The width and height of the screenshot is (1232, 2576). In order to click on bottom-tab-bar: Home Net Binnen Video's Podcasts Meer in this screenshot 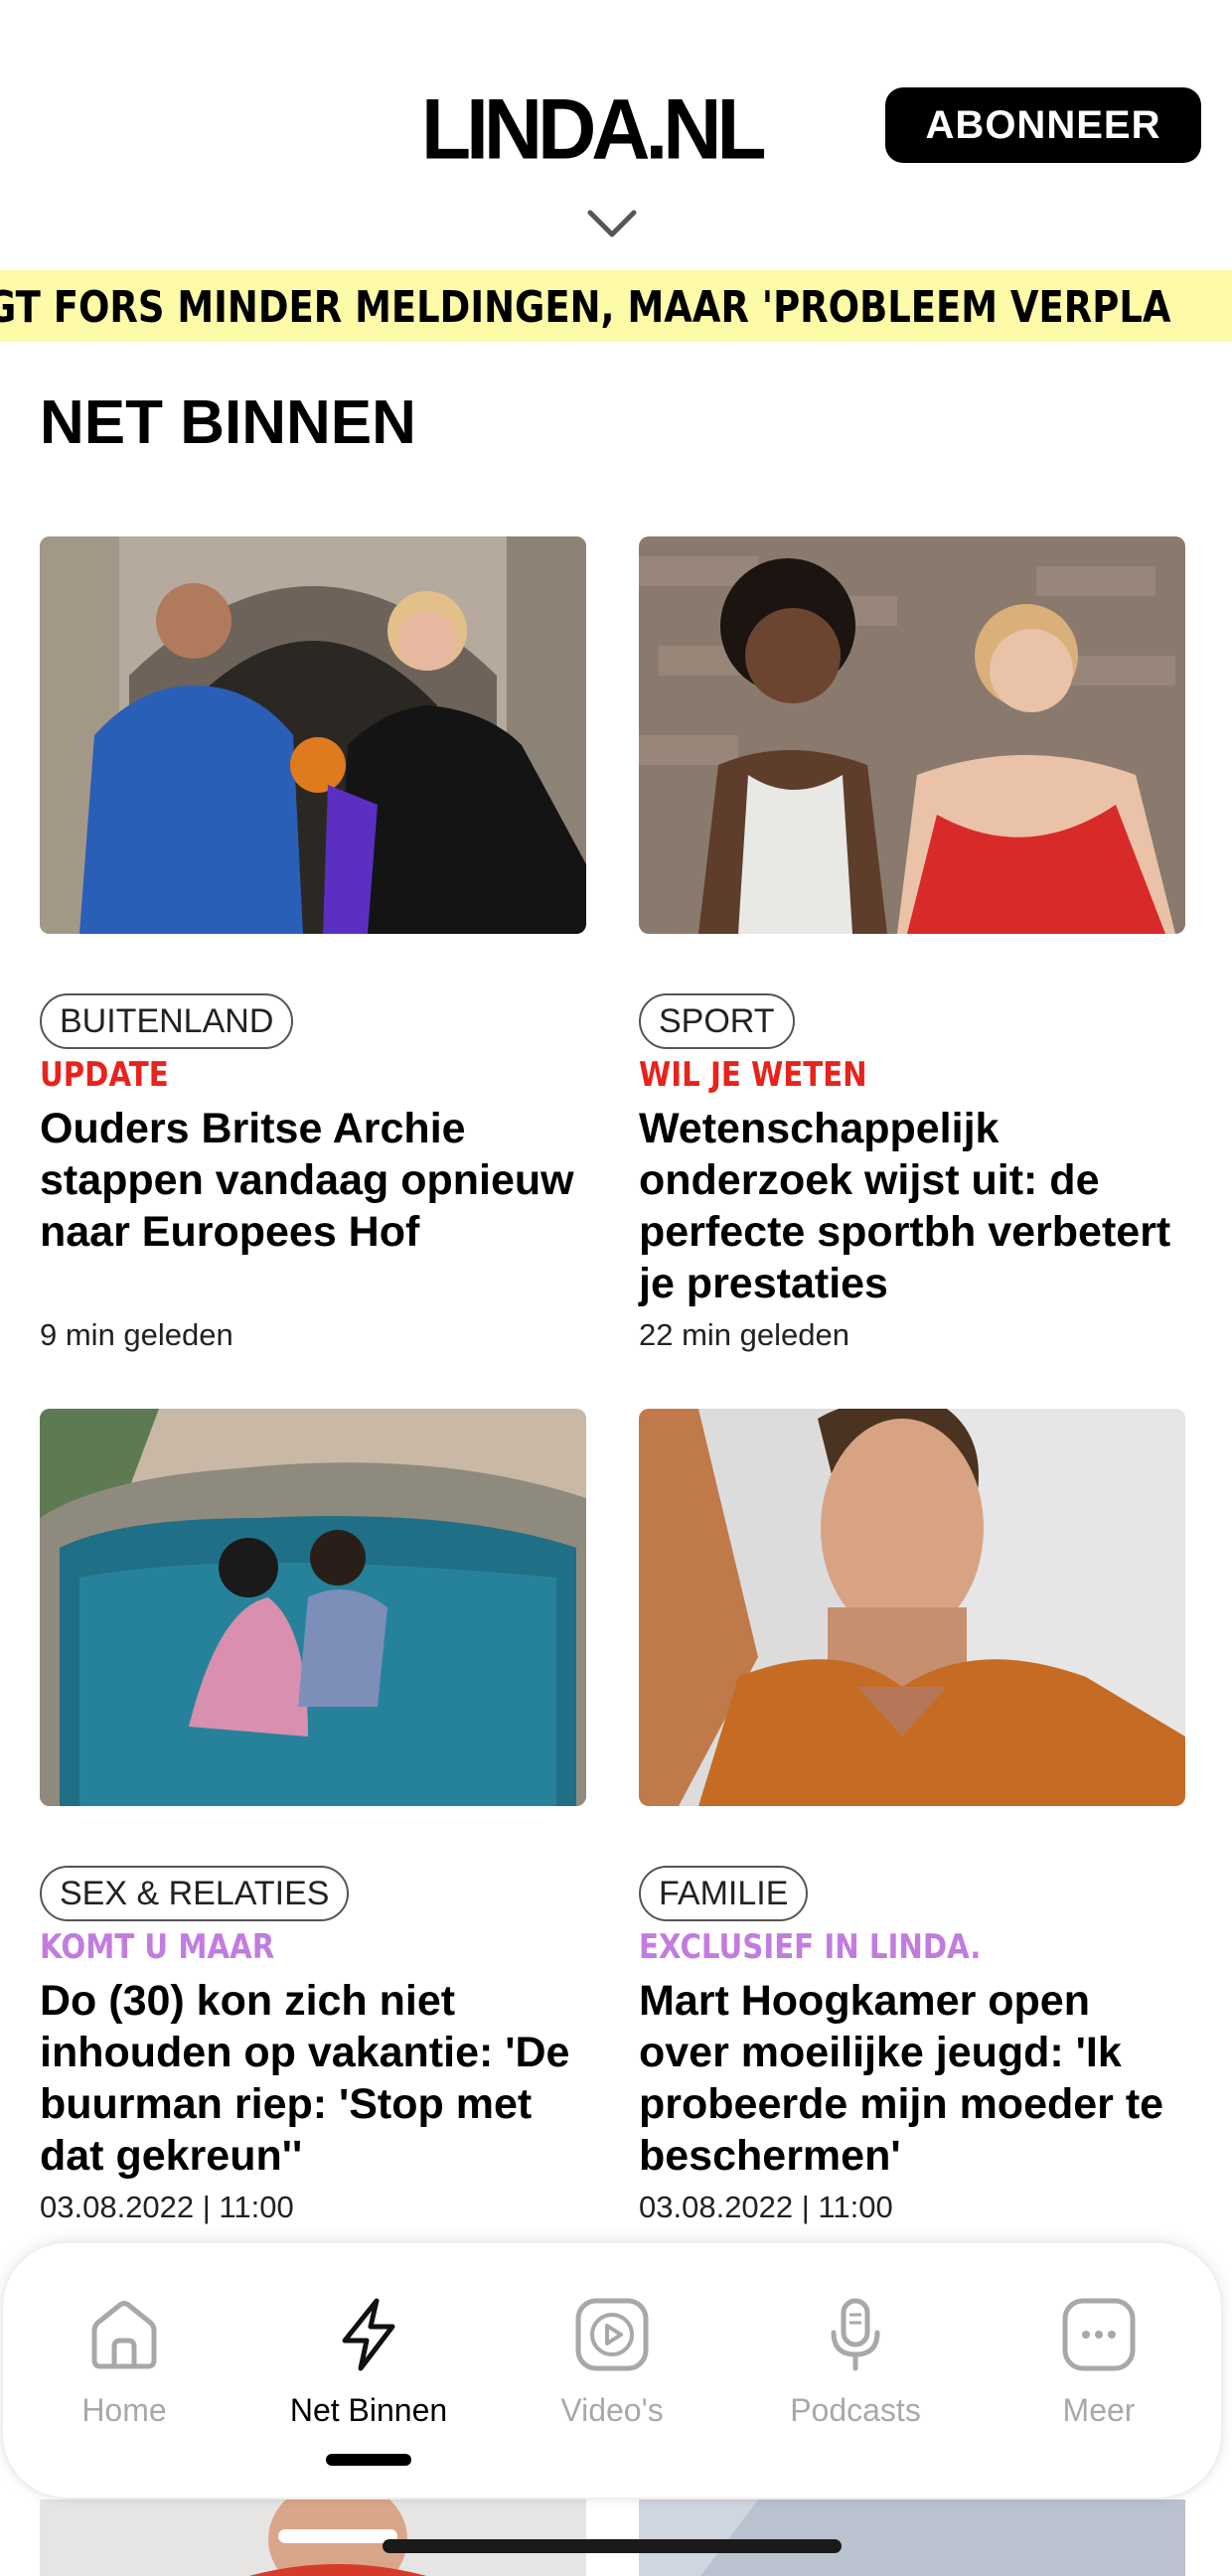, I will do `click(612, 2370)`.